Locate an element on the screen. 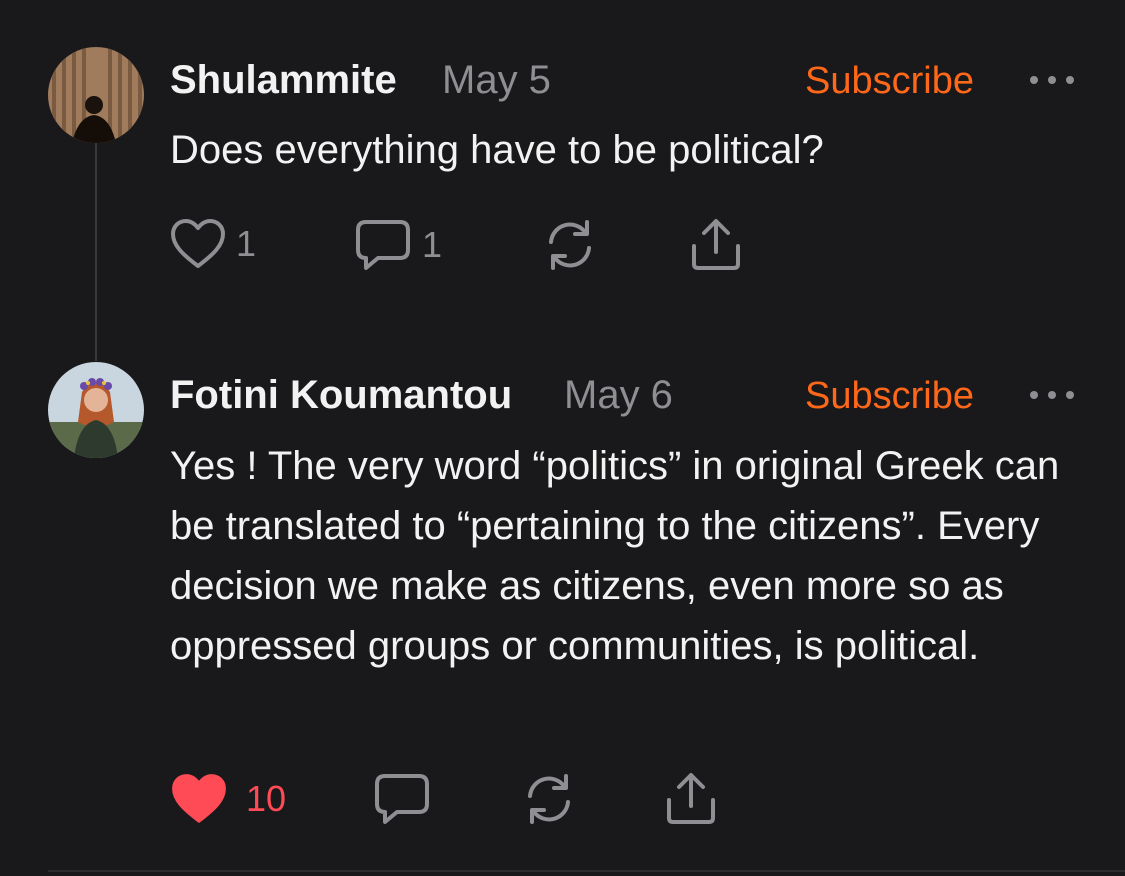  author-name: Shulammite is located at coordinates (283, 80).